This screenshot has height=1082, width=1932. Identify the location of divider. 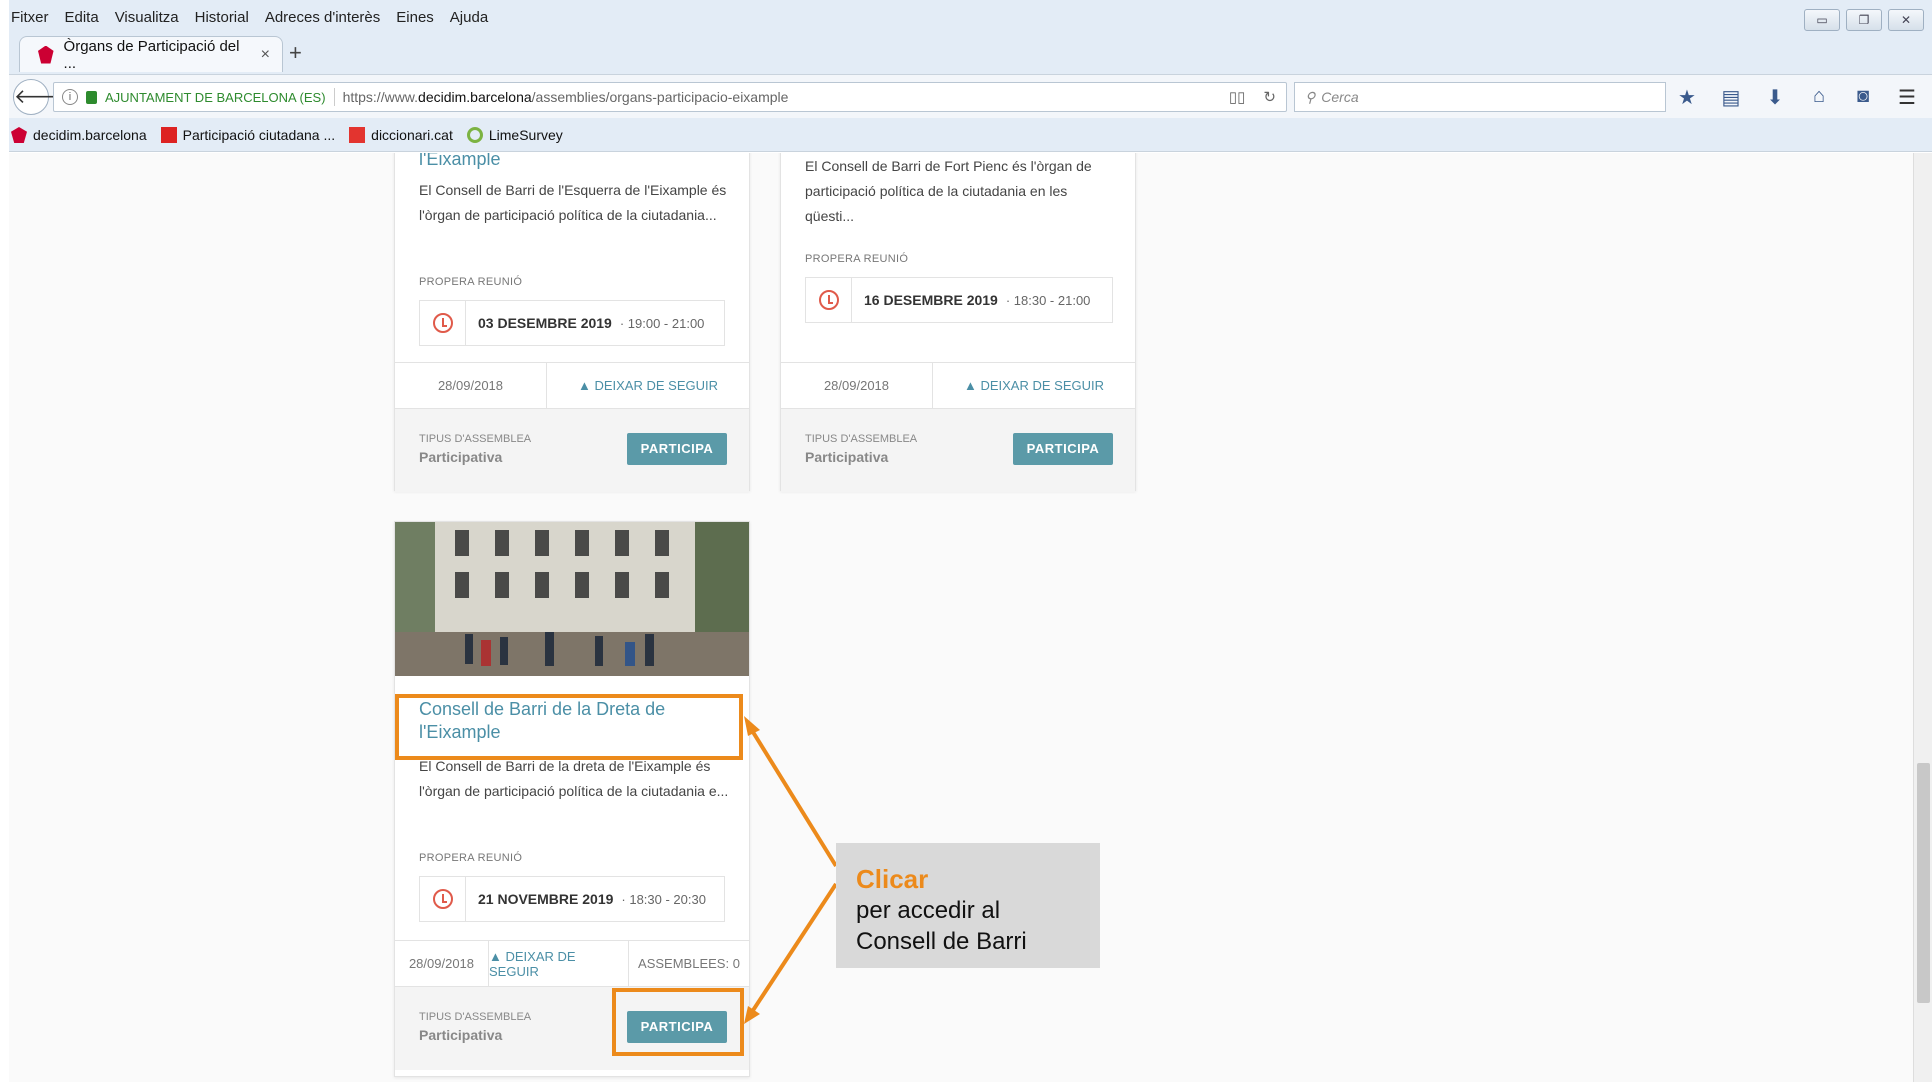
(334, 97).